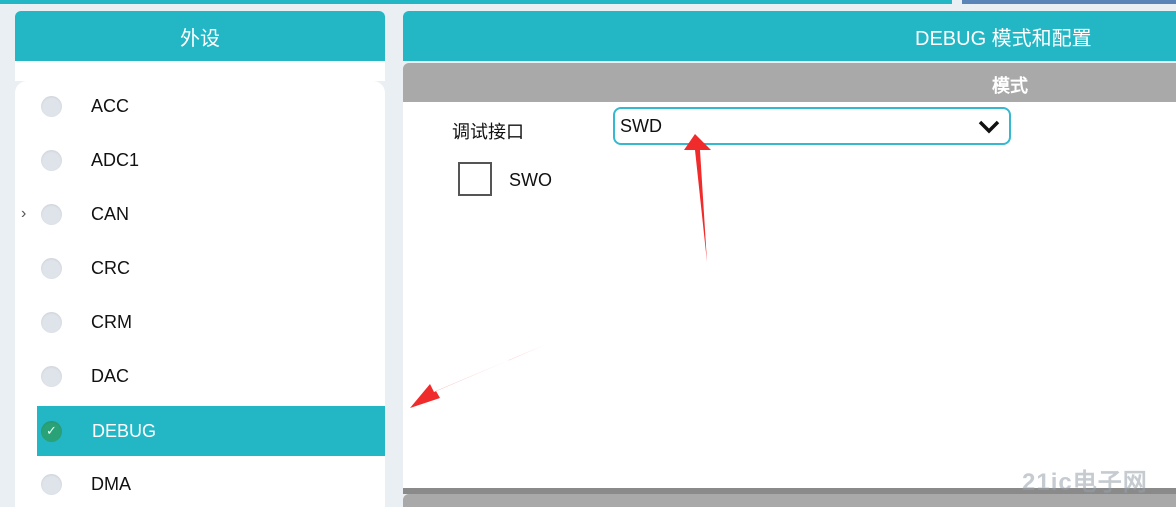  What do you see at coordinates (115, 159) in the screenshot?
I see `peripheral-label: ADC1` at bounding box center [115, 159].